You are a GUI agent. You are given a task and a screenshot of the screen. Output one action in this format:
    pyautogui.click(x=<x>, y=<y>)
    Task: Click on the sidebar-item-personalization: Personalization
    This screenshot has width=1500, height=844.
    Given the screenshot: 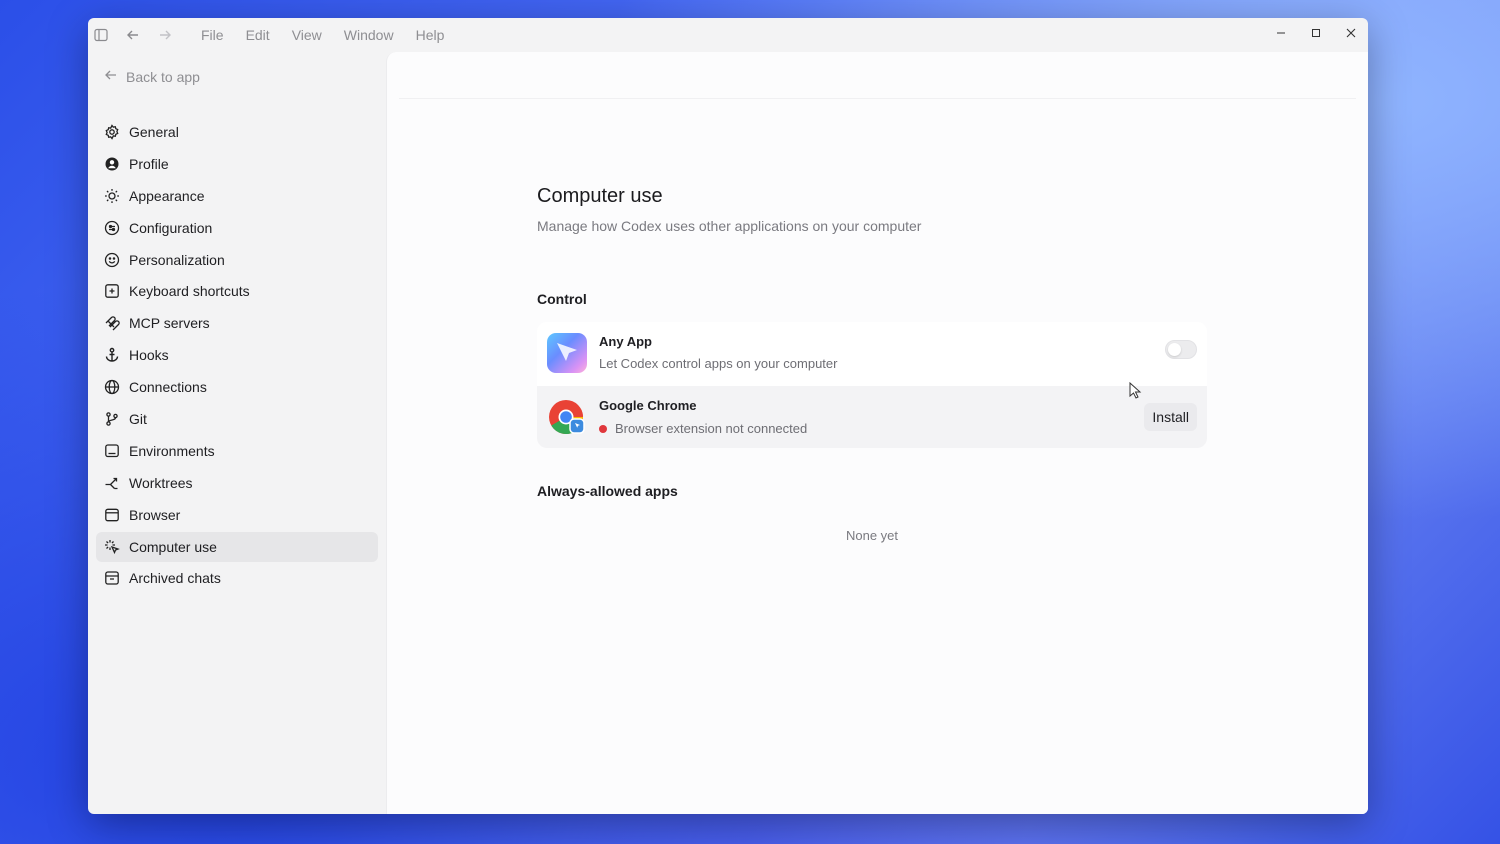 What is the action you would take?
    pyautogui.click(x=237, y=260)
    